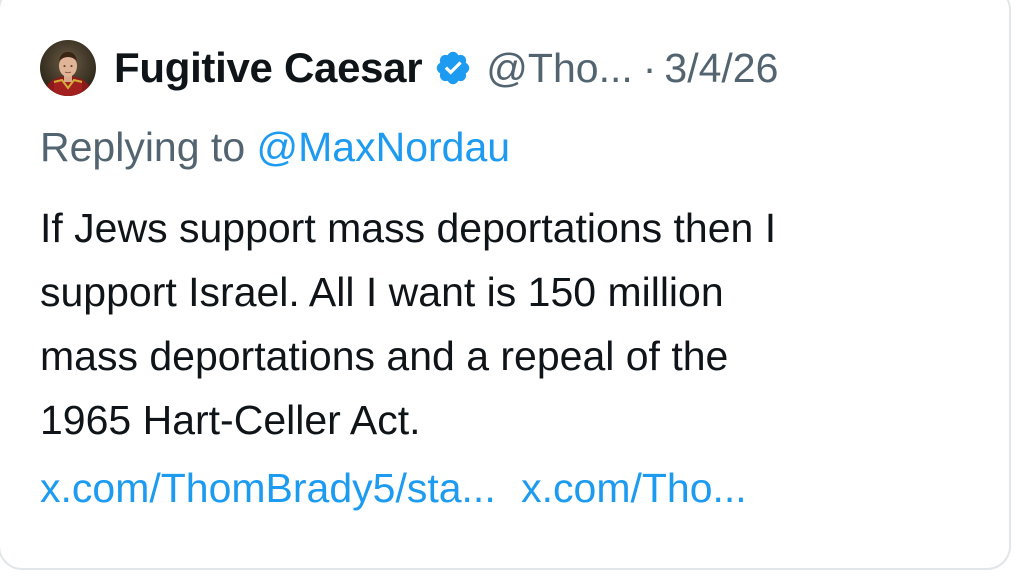 The width and height of the screenshot is (1020, 581). Describe the element at coordinates (68, 68) in the screenshot. I see `avatar` at that location.